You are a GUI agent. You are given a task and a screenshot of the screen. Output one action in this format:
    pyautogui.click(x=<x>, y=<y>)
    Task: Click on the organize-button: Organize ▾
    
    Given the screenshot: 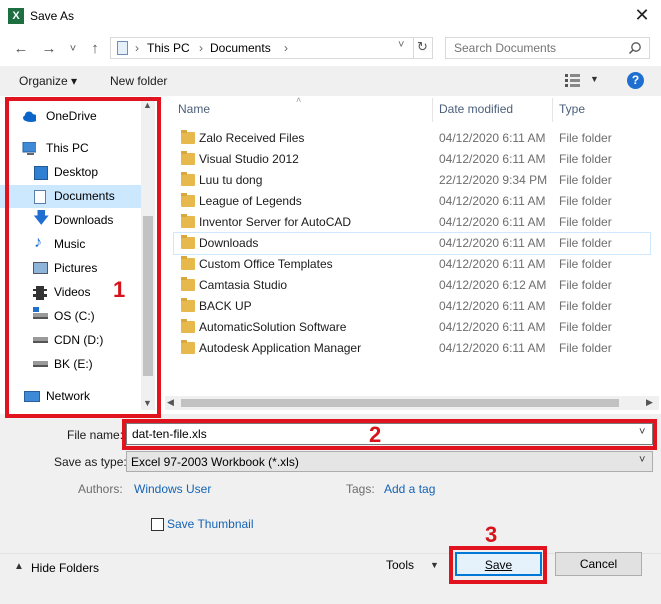 What is the action you would take?
    pyautogui.click(x=48, y=81)
    